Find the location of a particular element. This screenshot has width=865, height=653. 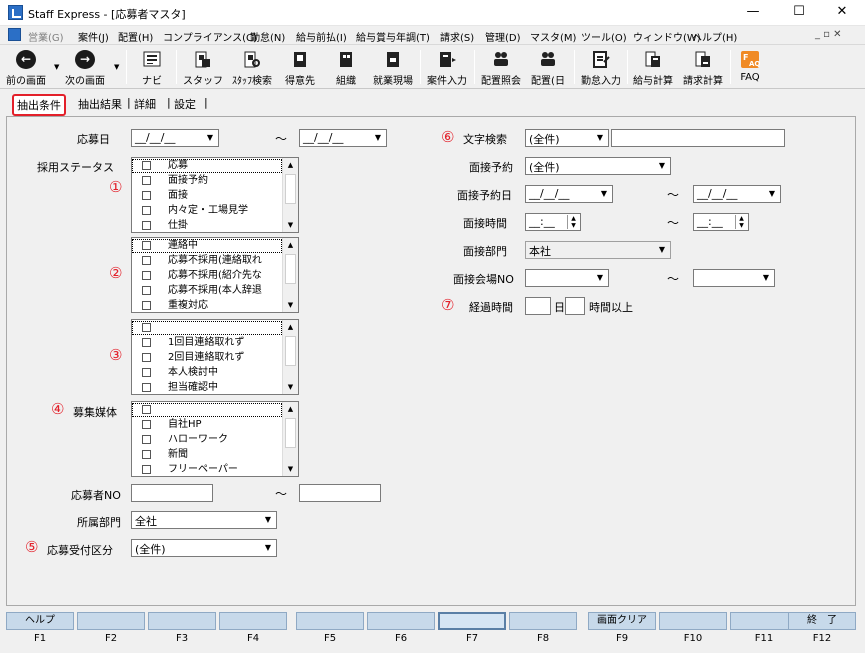

interview-venue-to: ▼ is located at coordinates (734, 278).